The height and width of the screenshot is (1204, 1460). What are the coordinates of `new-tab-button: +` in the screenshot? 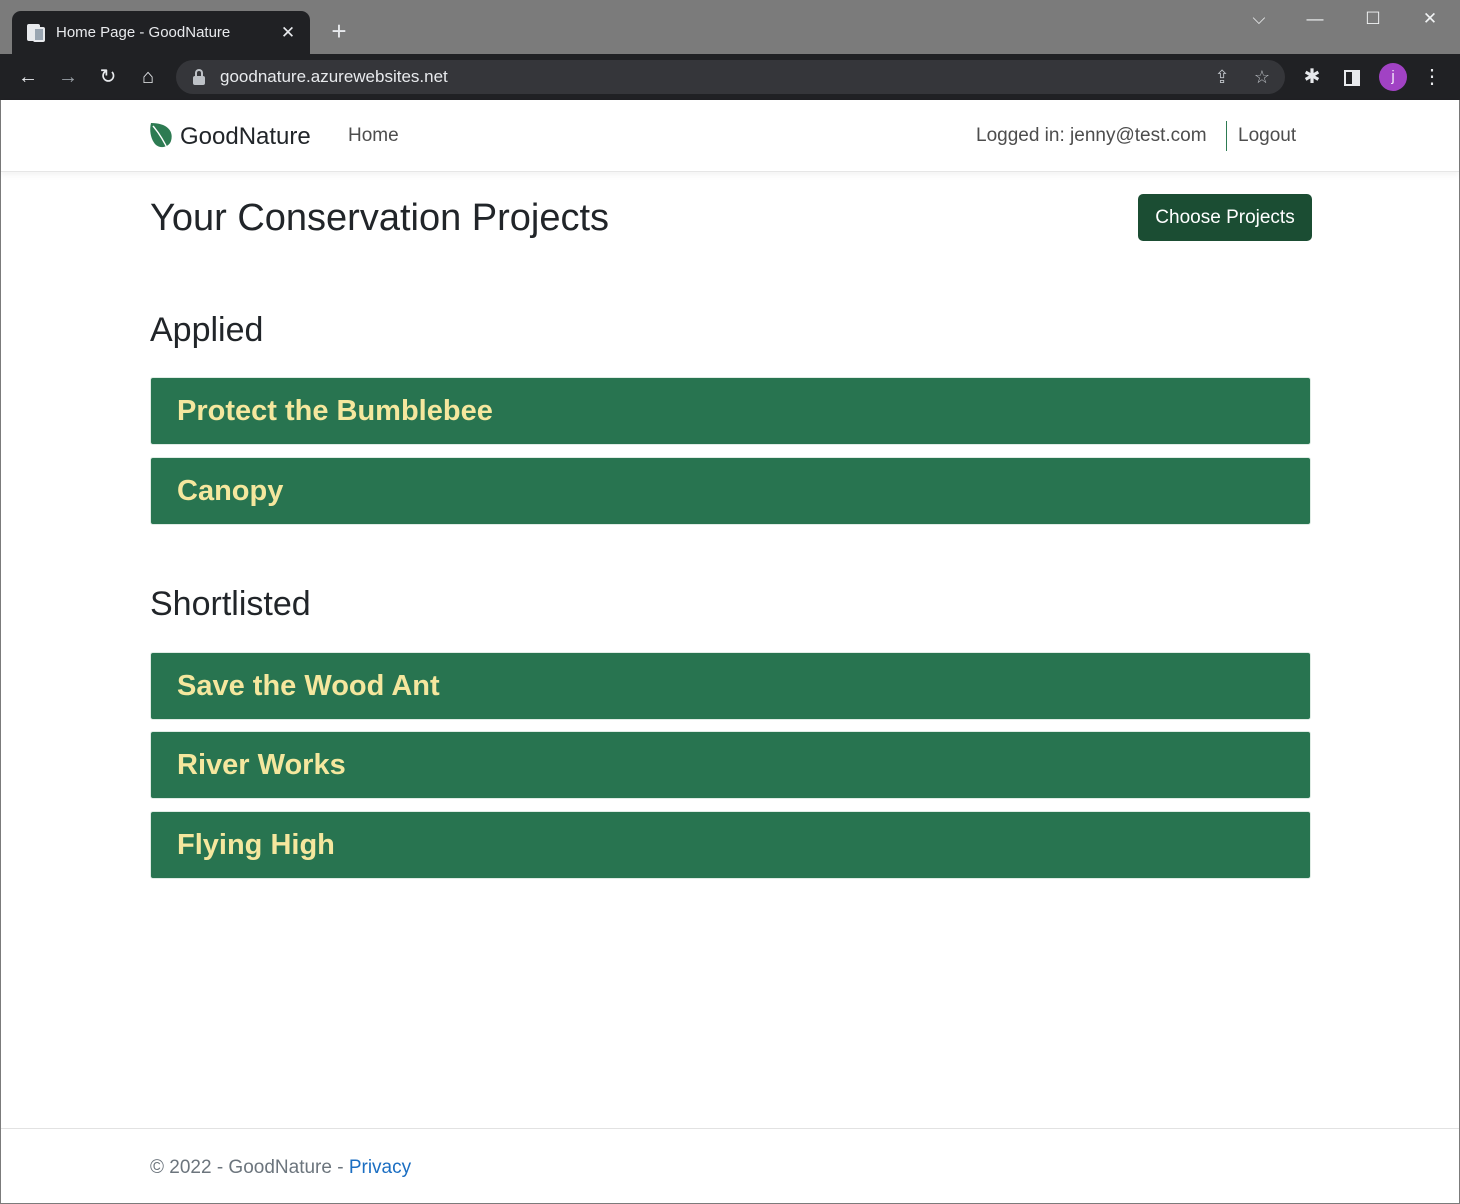 It's located at (339, 31).